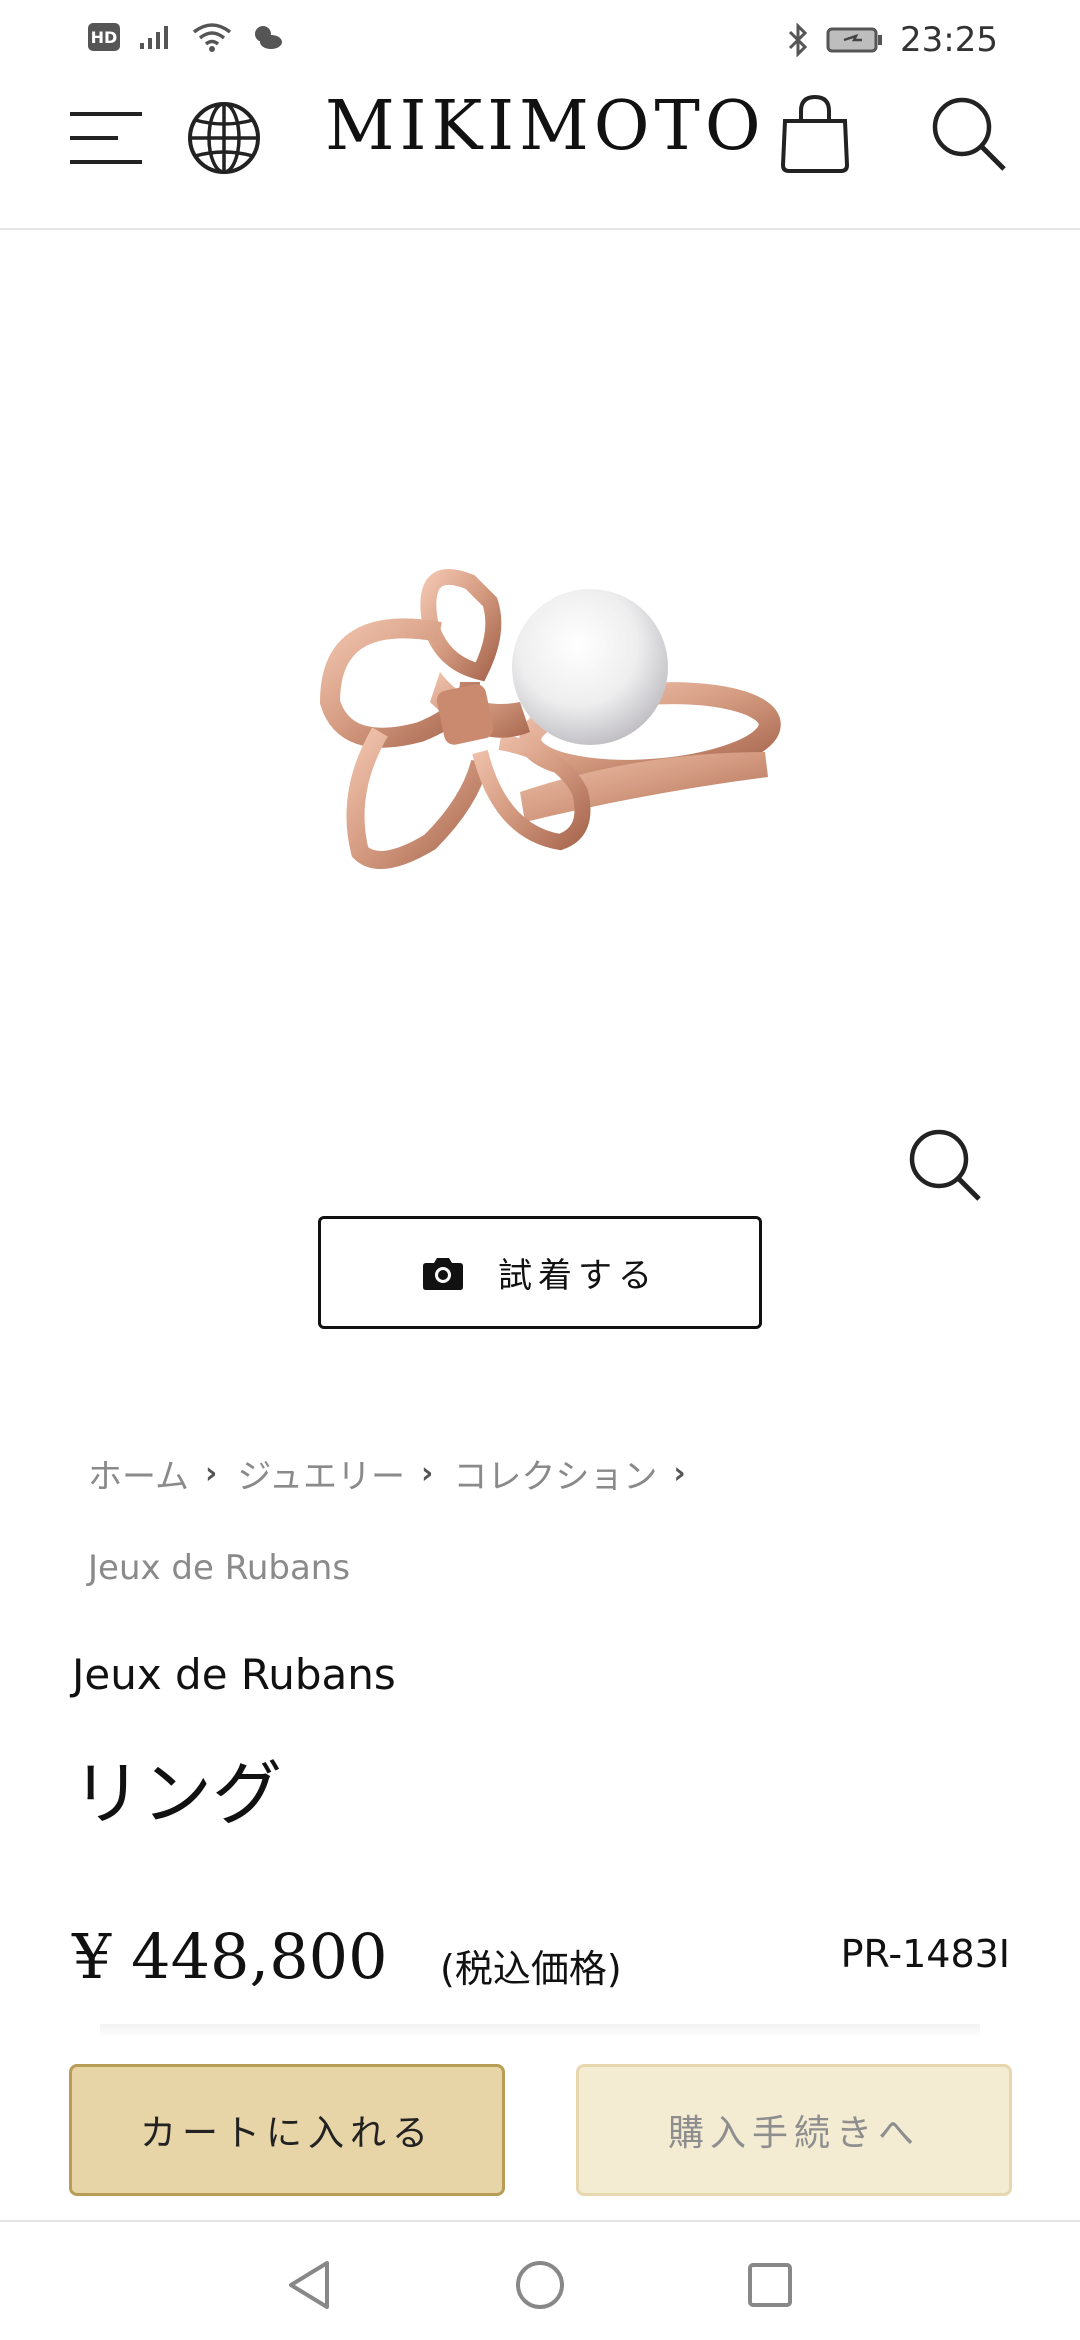  I want to click on menu-icon, so click(106, 138).